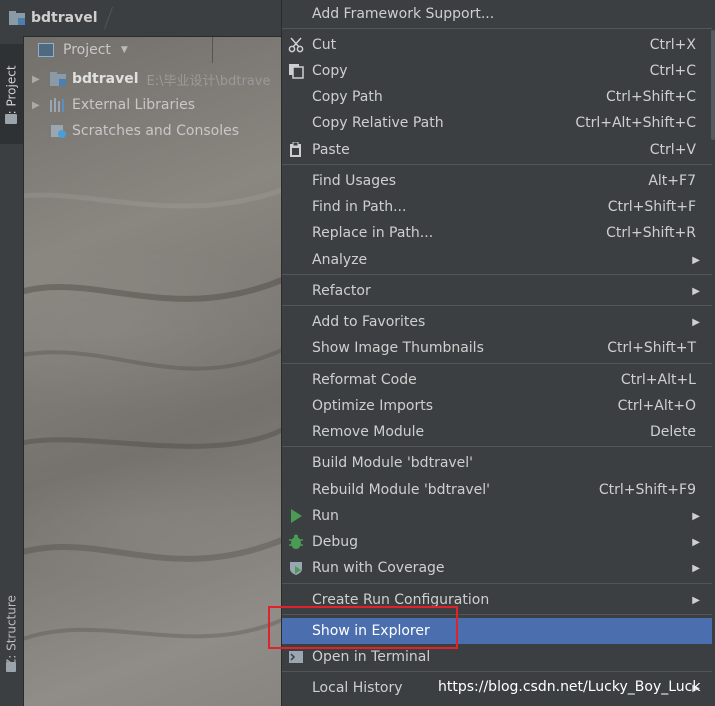  Describe the element at coordinates (497, 348) in the screenshot. I see `menu-item-show-image-thumbnails: Show Image Thumbnails Ctrl+Shift+T` at that location.